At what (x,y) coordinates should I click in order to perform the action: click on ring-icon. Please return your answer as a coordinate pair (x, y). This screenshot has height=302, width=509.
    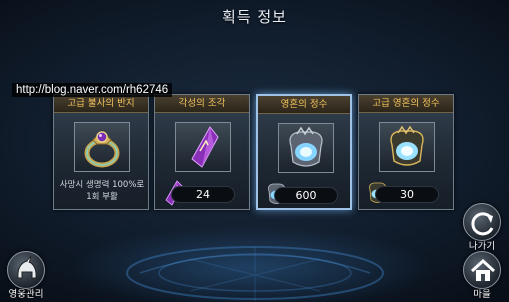
    Looking at the image, I should click on (102, 149).